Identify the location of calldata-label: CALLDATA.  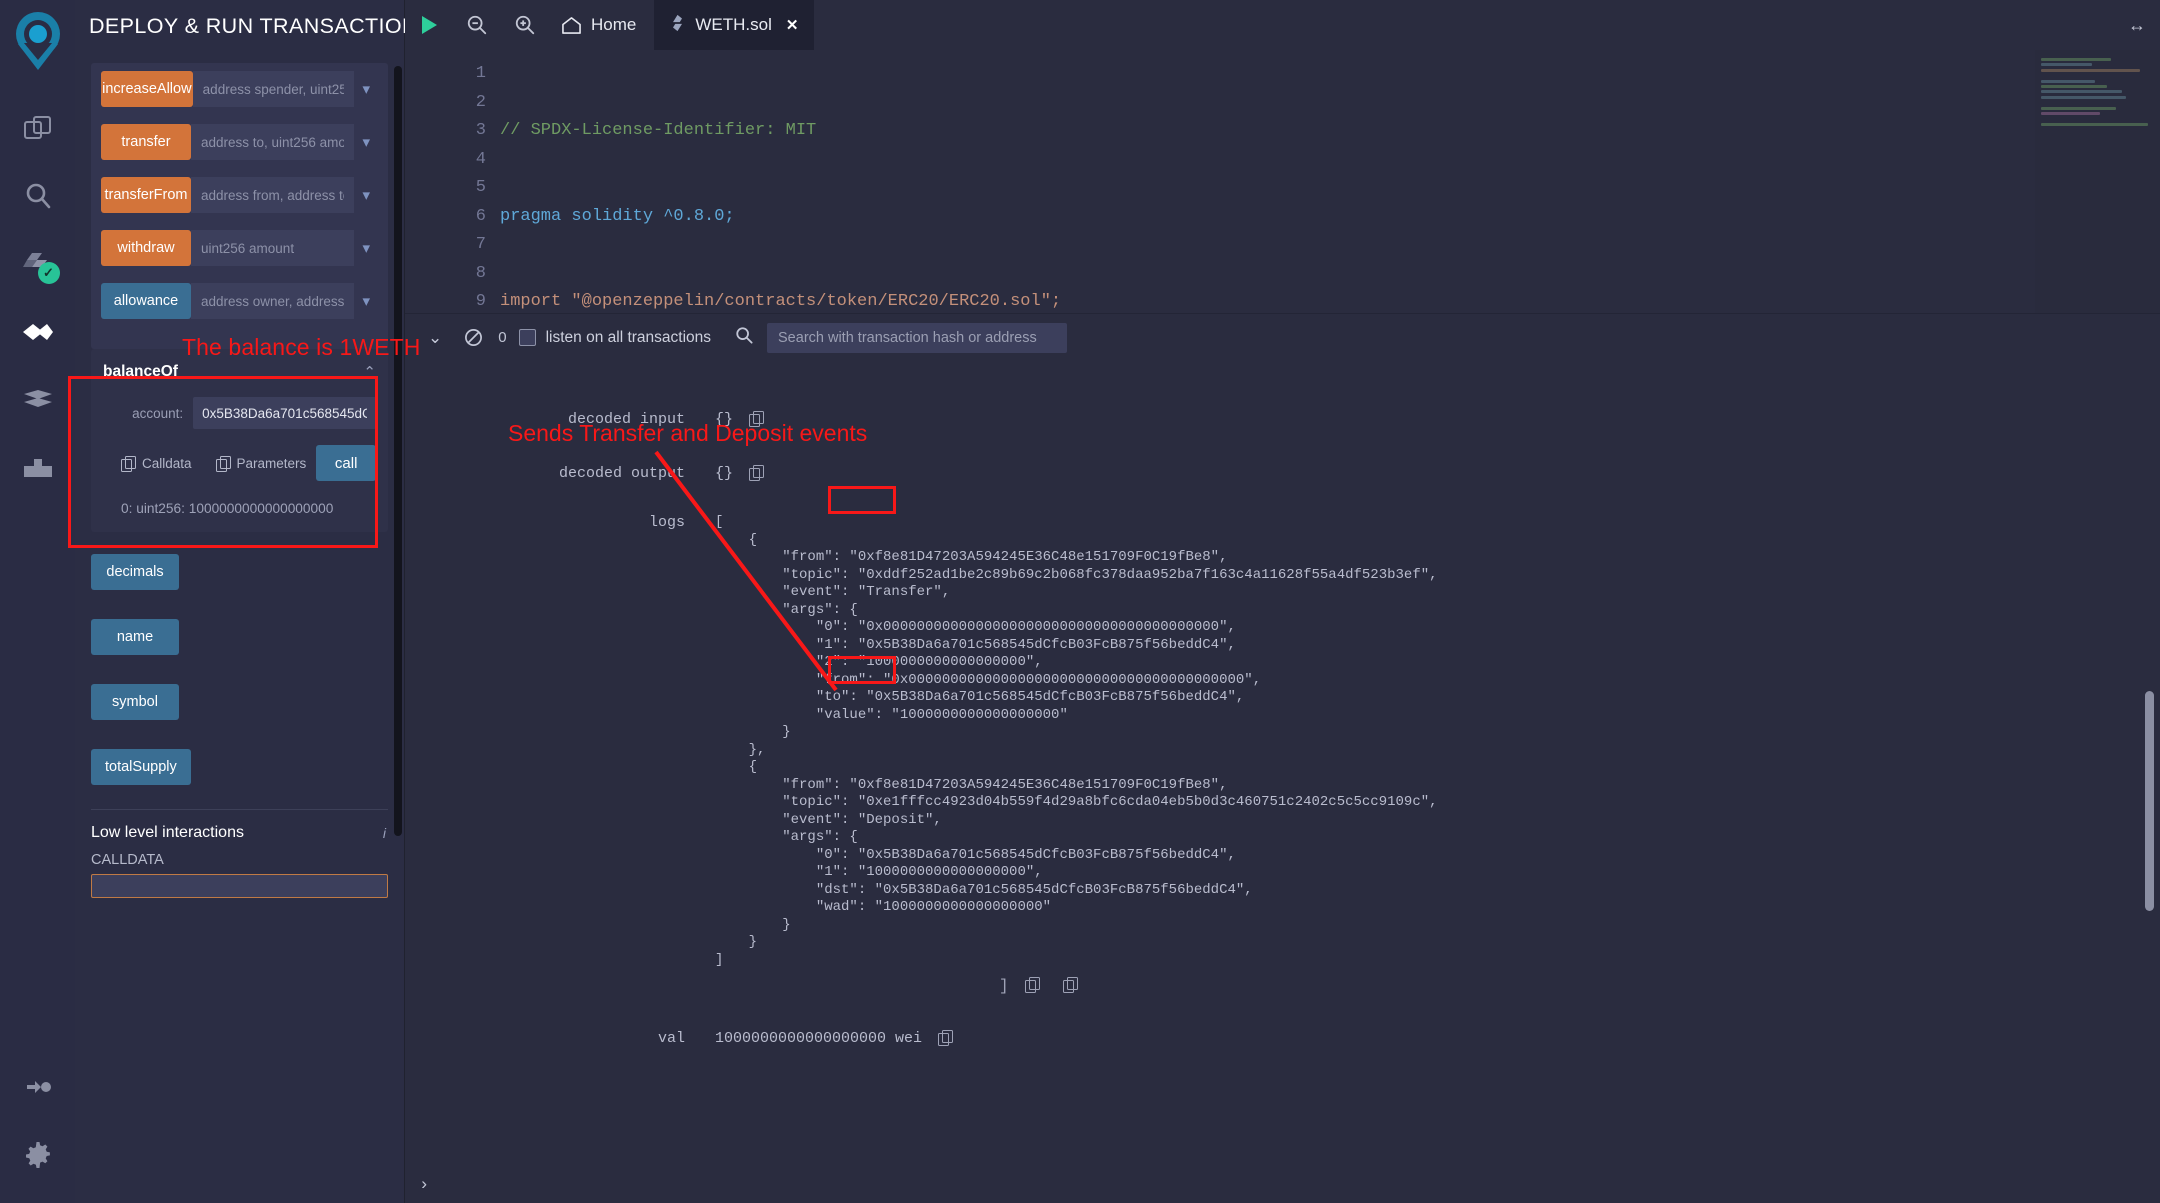
(127, 860).